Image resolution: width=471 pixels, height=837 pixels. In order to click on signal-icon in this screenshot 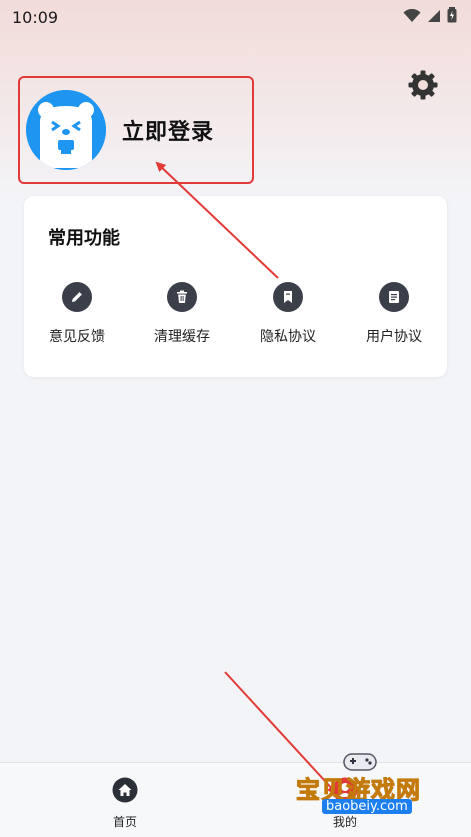, I will do `click(434, 17)`.